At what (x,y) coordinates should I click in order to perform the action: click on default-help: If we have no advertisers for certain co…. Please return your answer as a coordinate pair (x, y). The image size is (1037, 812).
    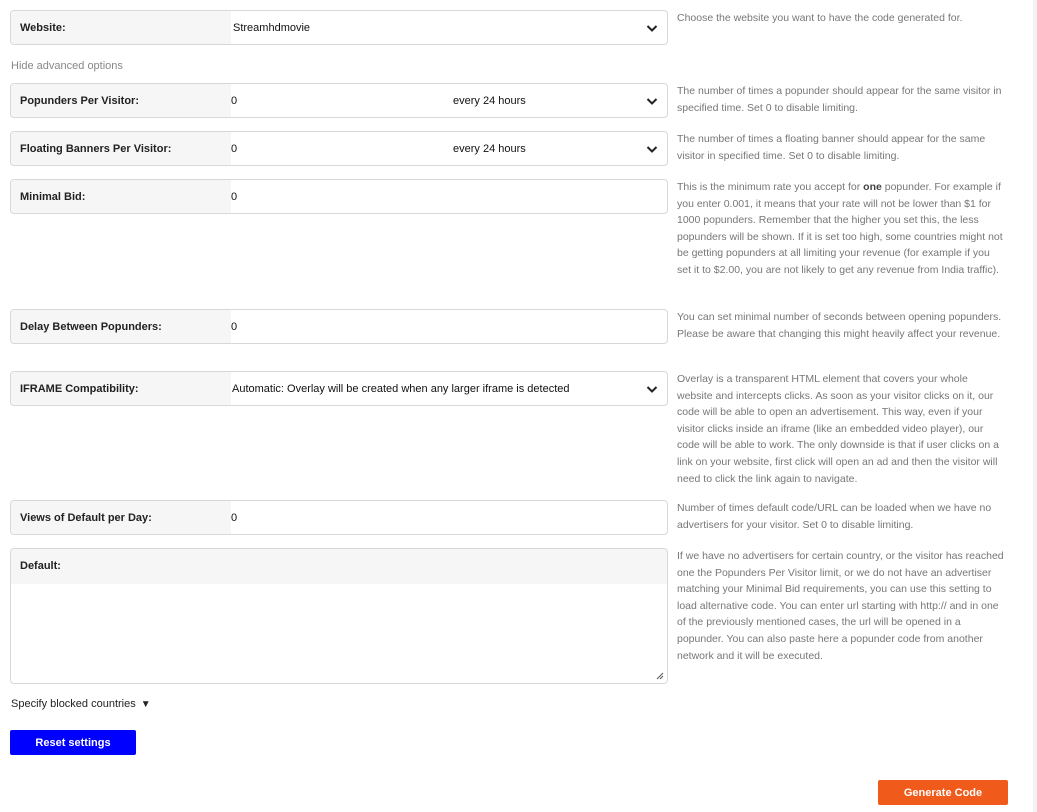
    Looking at the image, I should click on (840, 606).